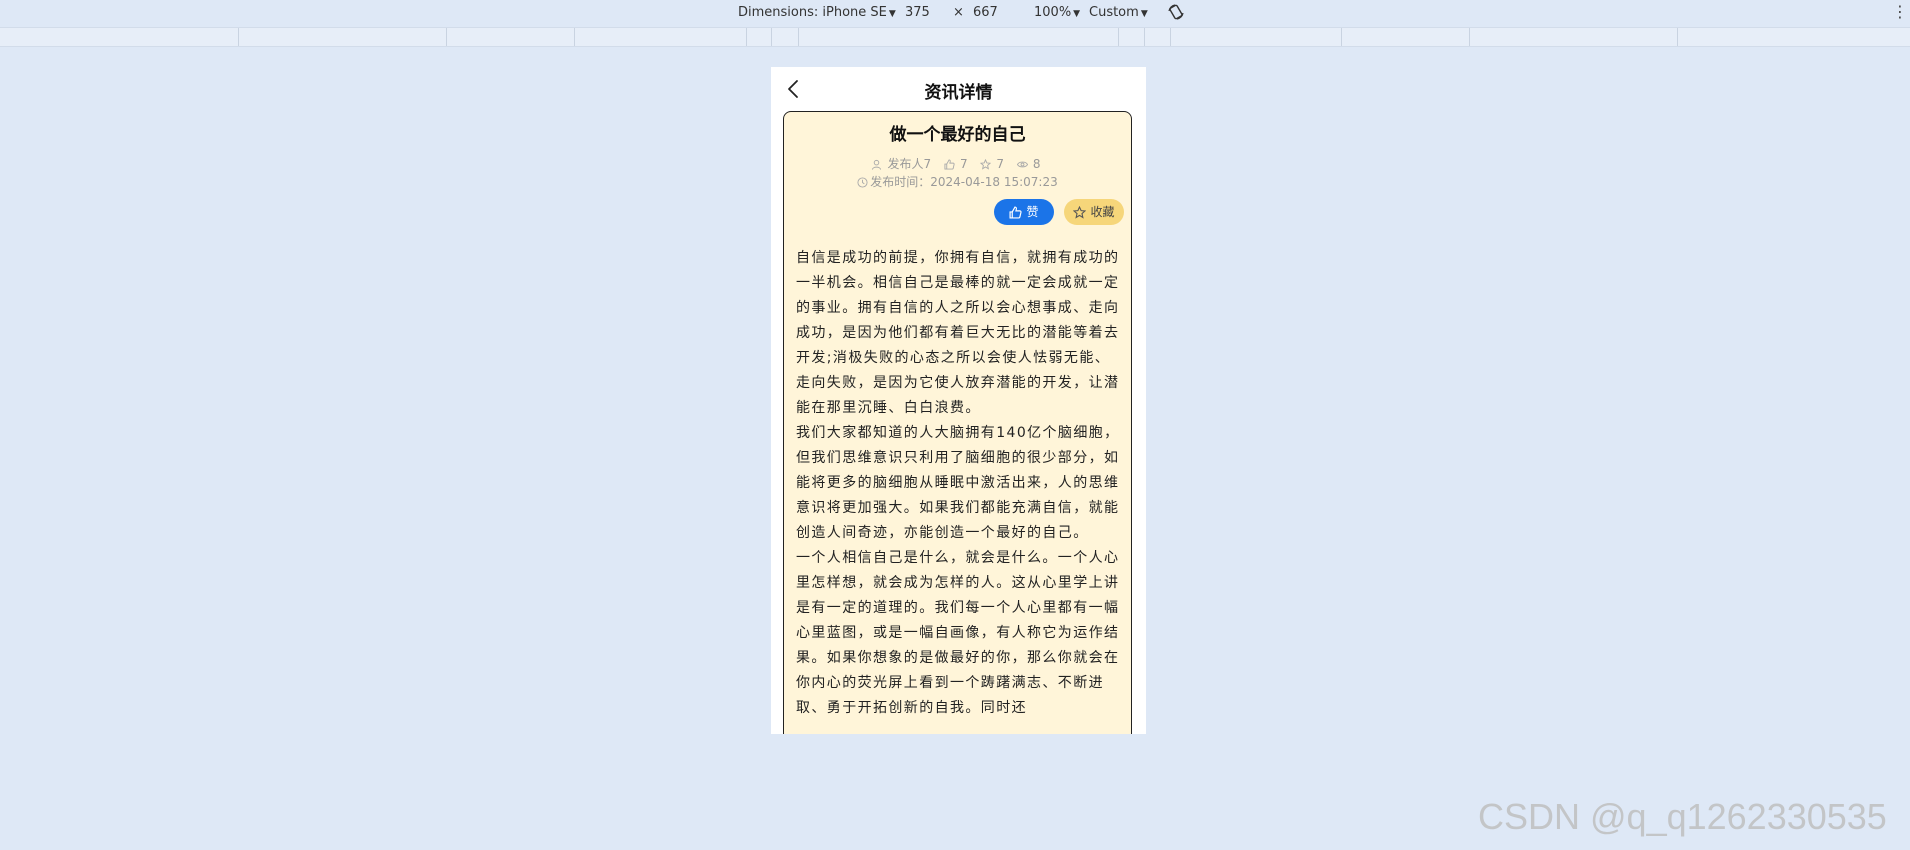 This screenshot has height=850, width=1910. Describe the element at coordinates (958, 93) in the screenshot. I see `page-title: 资讯详情` at that location.